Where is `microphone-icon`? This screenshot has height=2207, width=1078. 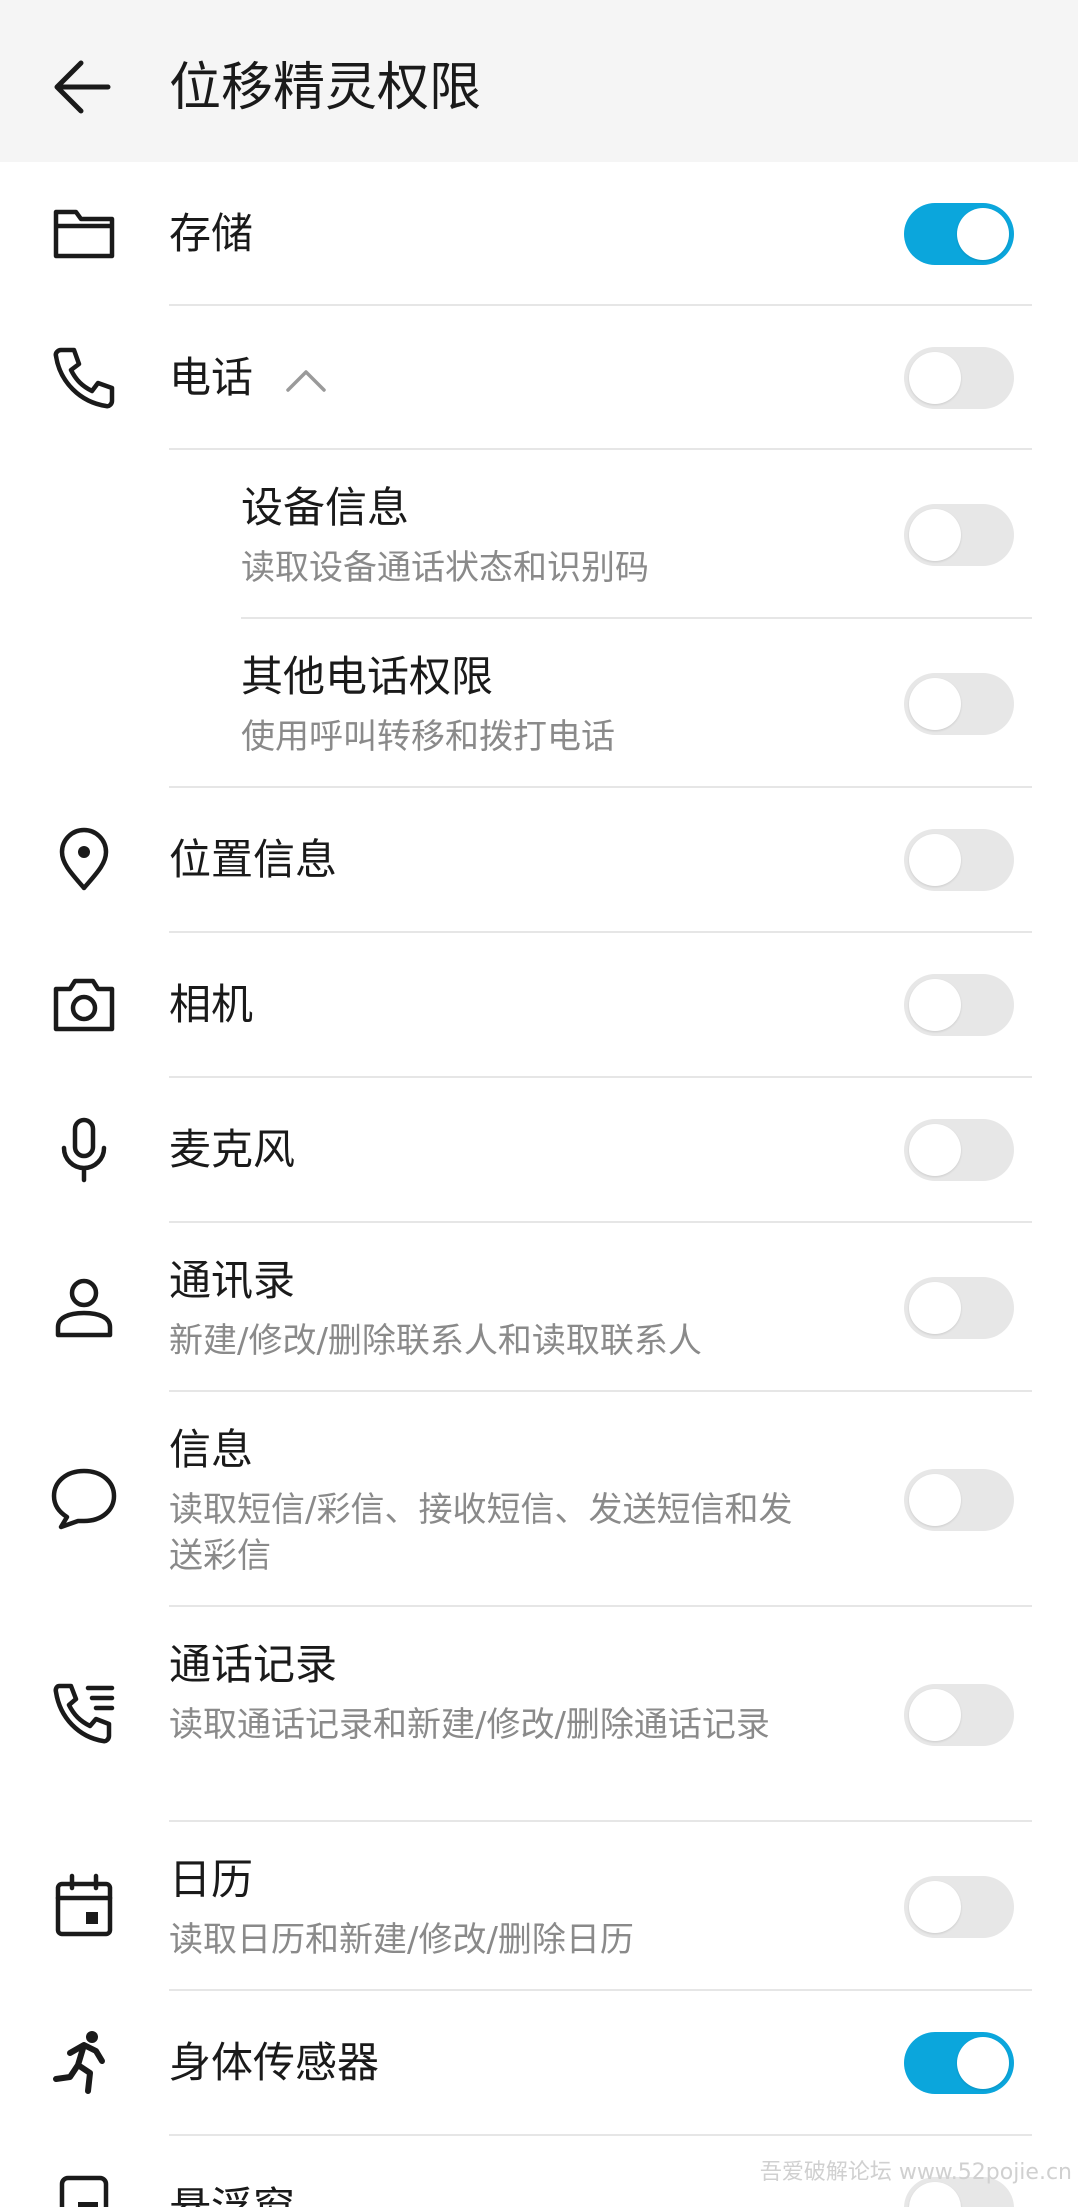
microphone-icon is located at coordinates (84, 1150).